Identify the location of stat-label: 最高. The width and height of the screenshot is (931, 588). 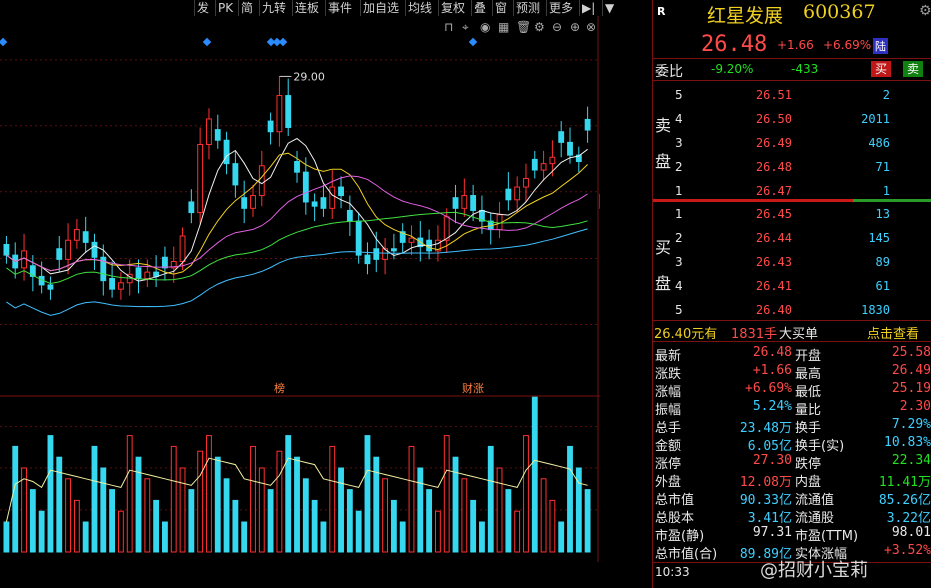
(808, 374).